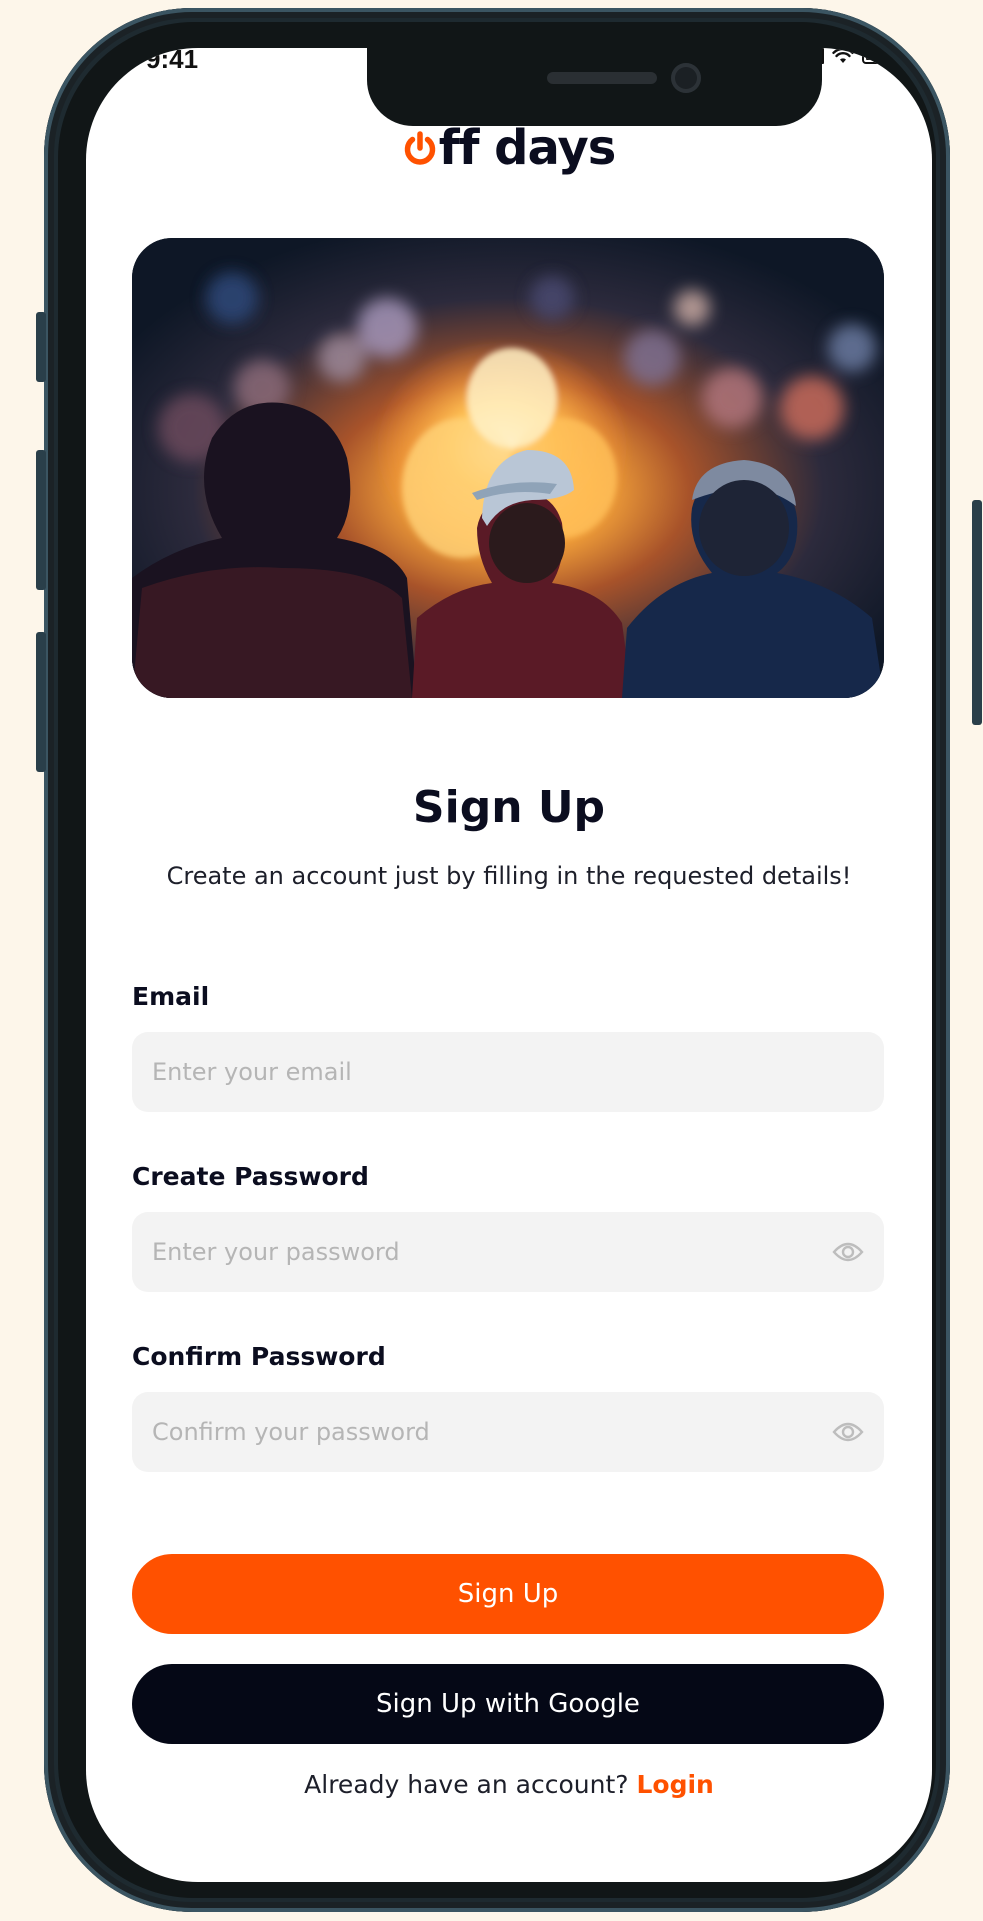 The image size is (983, 1921). What do you see at coordinates (509, 807) in the screenshot?
I see `page-title: Sign Up` at bounding box center [509, 807].